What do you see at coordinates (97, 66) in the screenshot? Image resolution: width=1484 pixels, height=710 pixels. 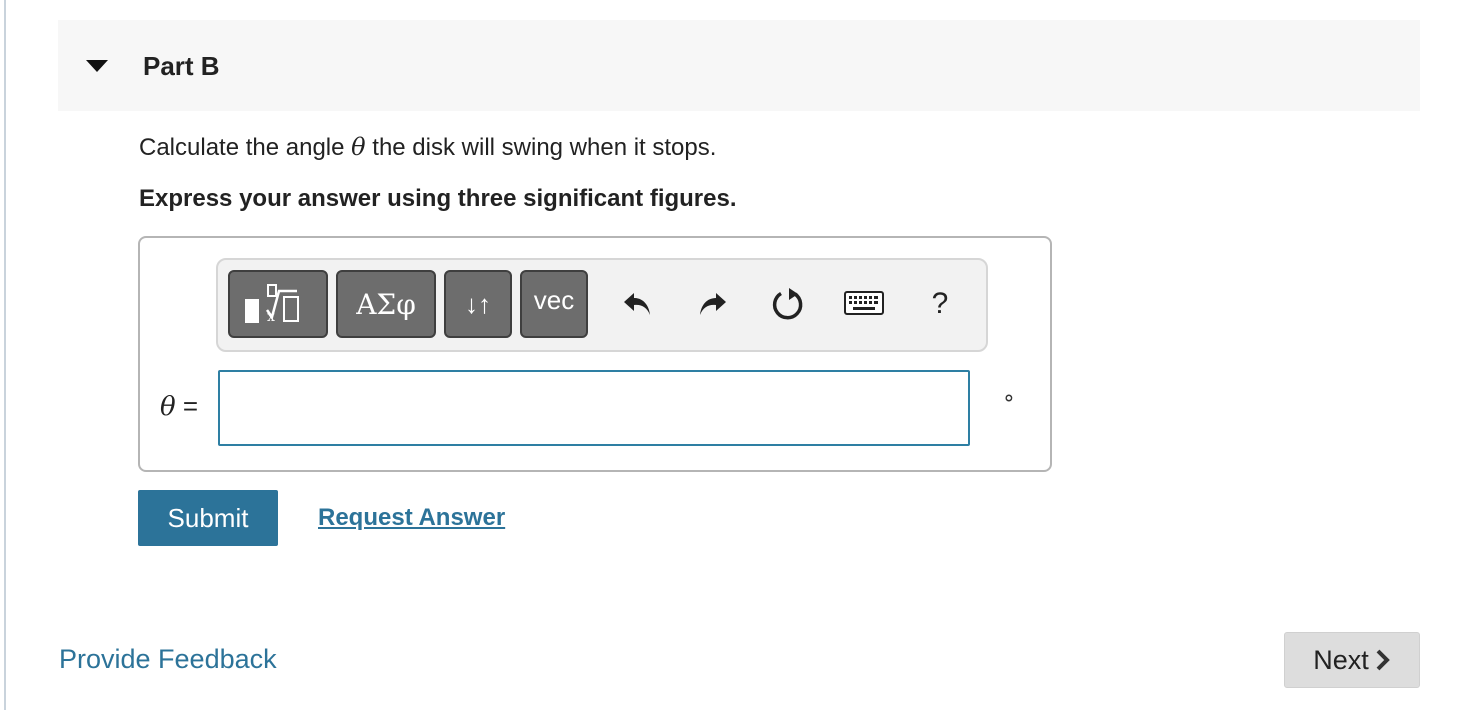 I see `caret-down-icon` at bounding box center [97, 66].